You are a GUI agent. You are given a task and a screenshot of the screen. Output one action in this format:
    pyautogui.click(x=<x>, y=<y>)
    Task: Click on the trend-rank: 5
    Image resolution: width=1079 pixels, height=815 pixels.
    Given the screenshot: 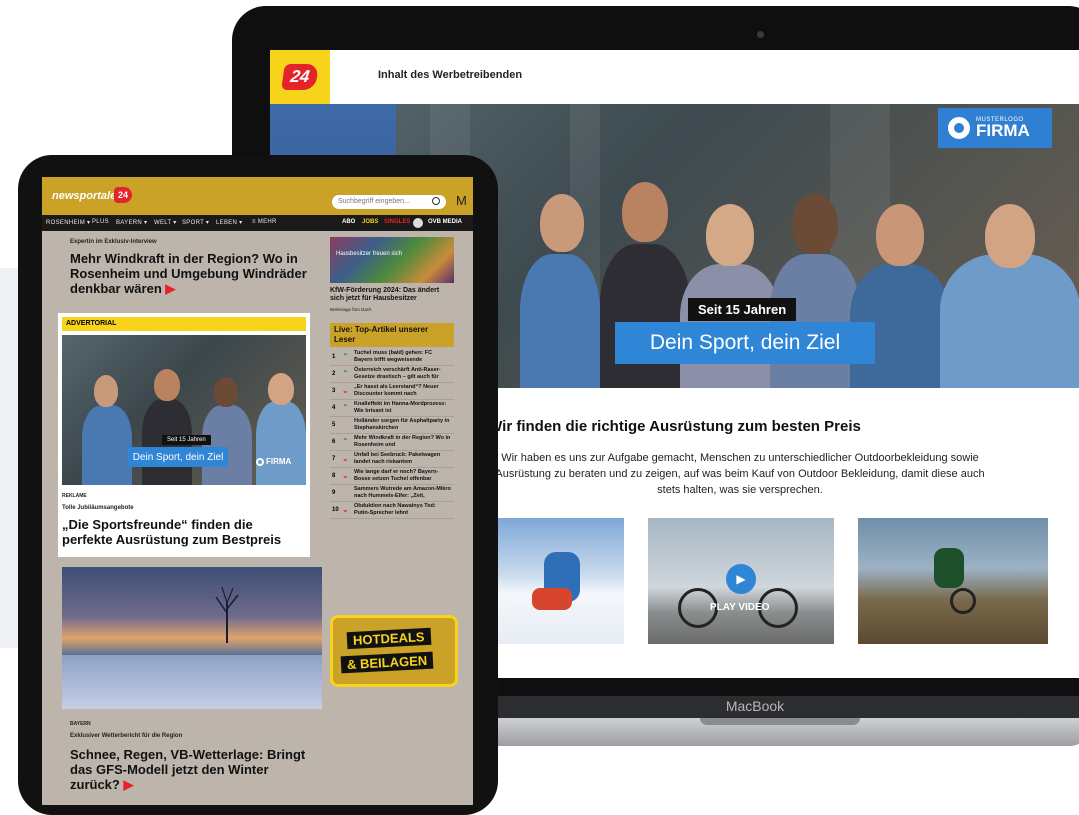 What is the action you would take?
    pyautogui.click(x=334, y=425)
    